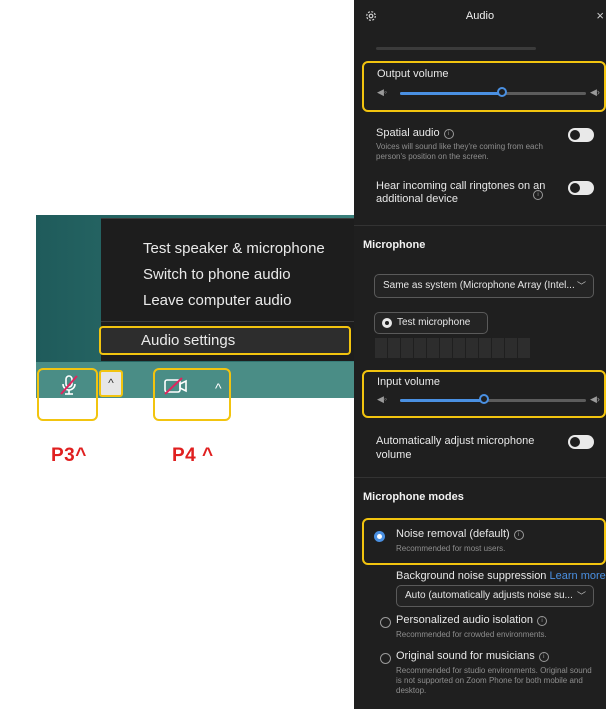 Image resolution: width=606 pixels, height=709 pixels. What do you see at coordinates (484, 86) in the screenshot?
I see `output-volume-highlight: Output volume ◀◦ ◀›` at bounding box center [484, 86].